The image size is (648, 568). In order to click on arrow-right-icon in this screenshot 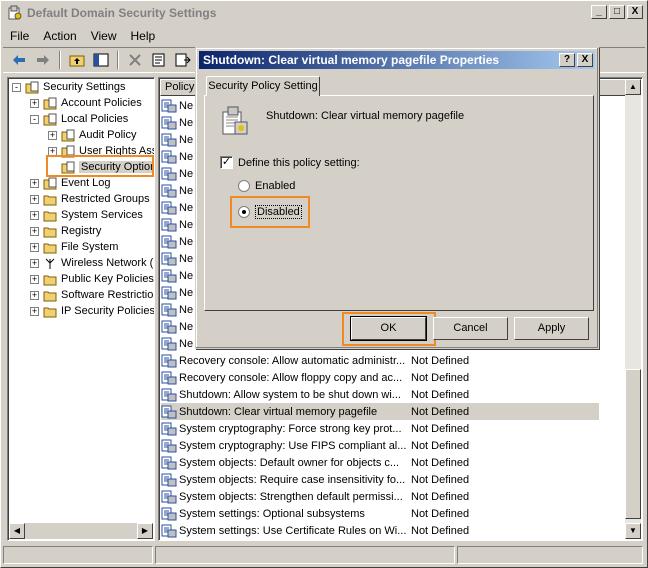, I will do `click(43, 60)`.